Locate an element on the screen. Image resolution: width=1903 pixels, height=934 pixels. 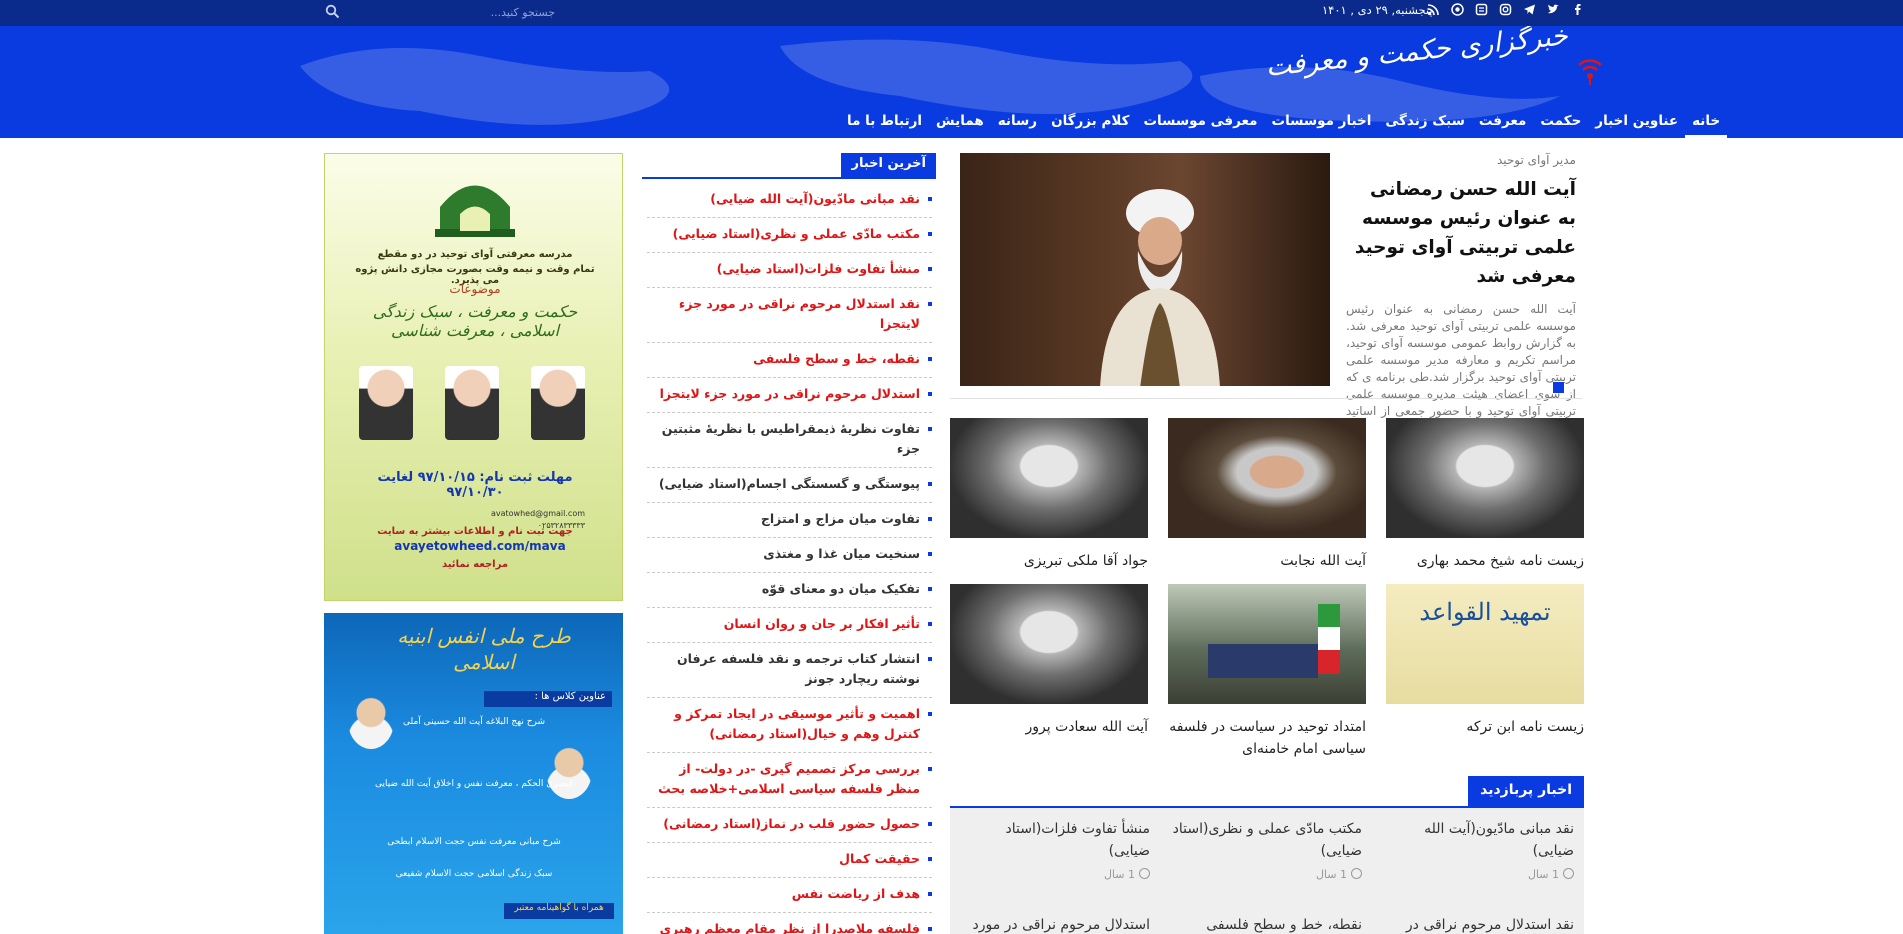
latest-news-link: فلسفه ملاصدرا از نظر مقام معظم رهبری is located at coordinates (790, 927).